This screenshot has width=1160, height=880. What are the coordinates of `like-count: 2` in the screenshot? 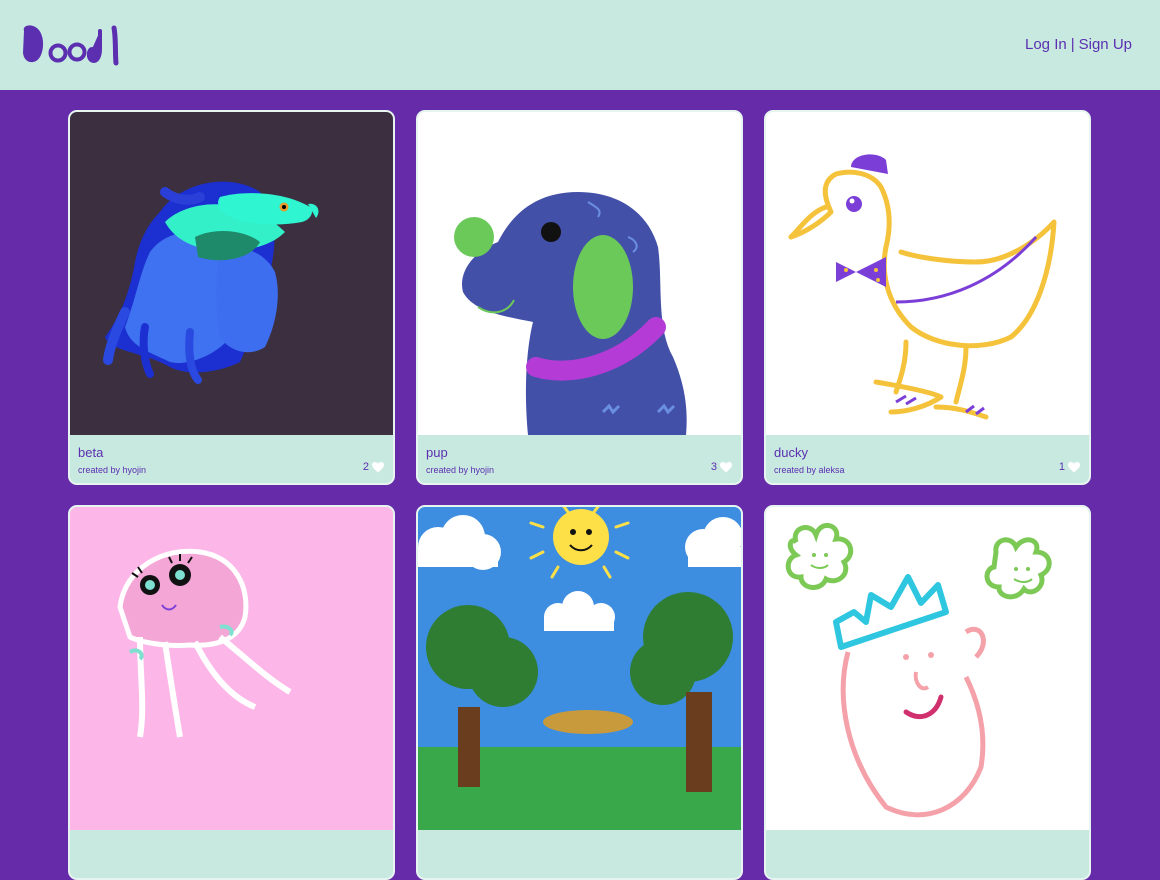 It's located at (365, 467).